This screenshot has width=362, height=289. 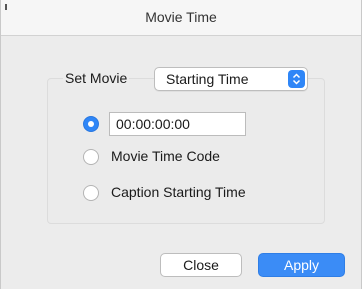 What do you see at coordinates (201, 265) in the screenshot?
I see `close-button: Close` at bounding box center [201, 265].